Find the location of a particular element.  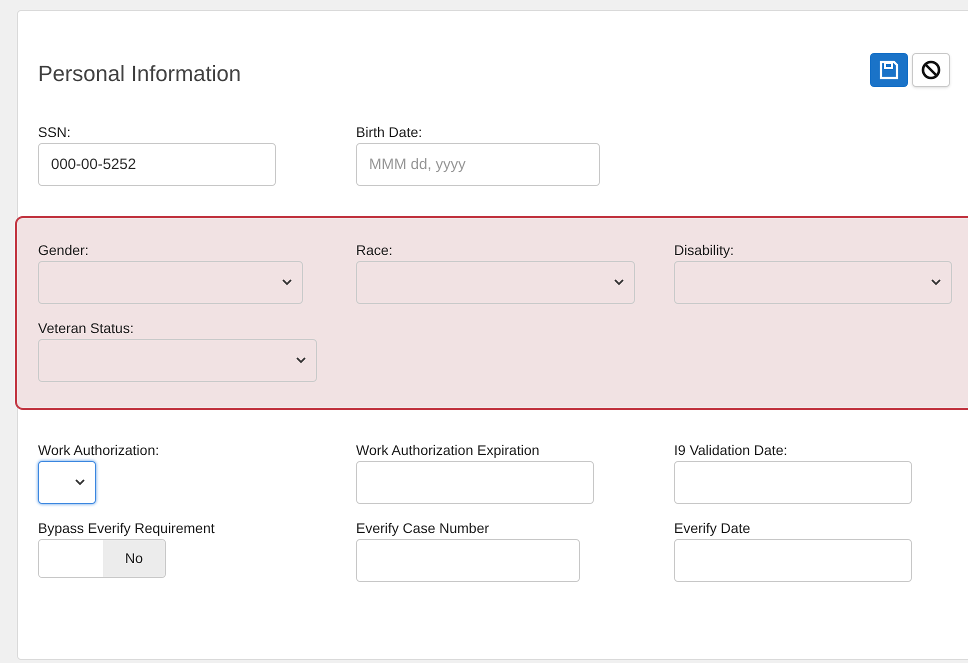

field-label: Race: is located at coordinates (375, 250).